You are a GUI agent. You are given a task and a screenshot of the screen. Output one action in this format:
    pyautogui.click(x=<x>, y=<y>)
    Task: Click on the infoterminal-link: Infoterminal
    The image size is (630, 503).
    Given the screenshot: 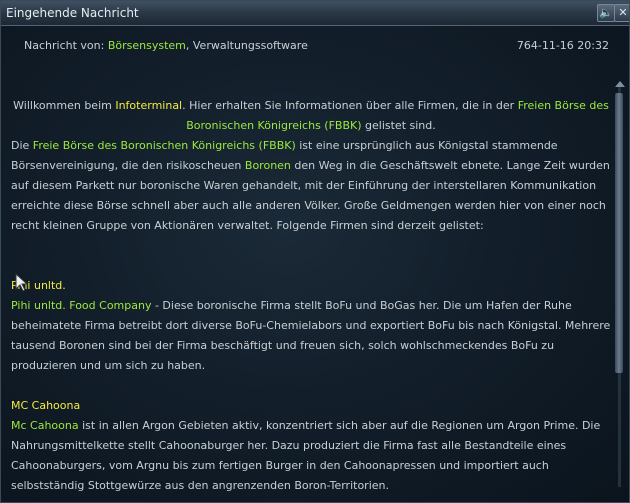 What is the action you would take?
    pyautogui.click(x=148, y=105)
    